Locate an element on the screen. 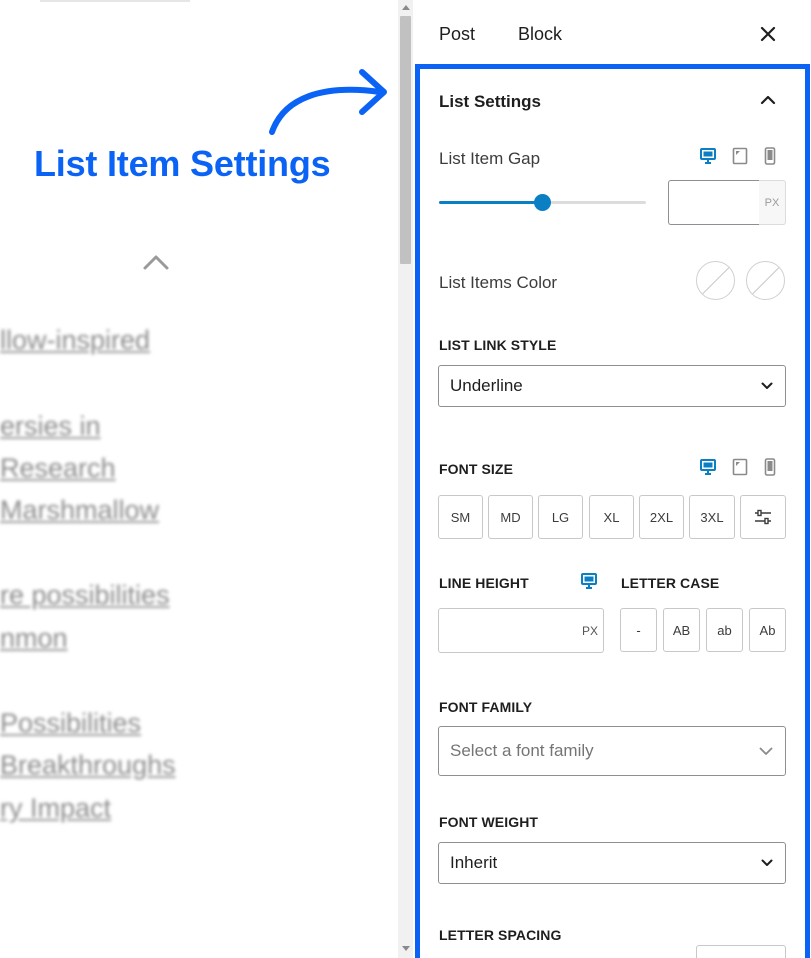 This screenshot has width=811, height=958. list-item: Marshmallow is located at coordinates (79, 510).